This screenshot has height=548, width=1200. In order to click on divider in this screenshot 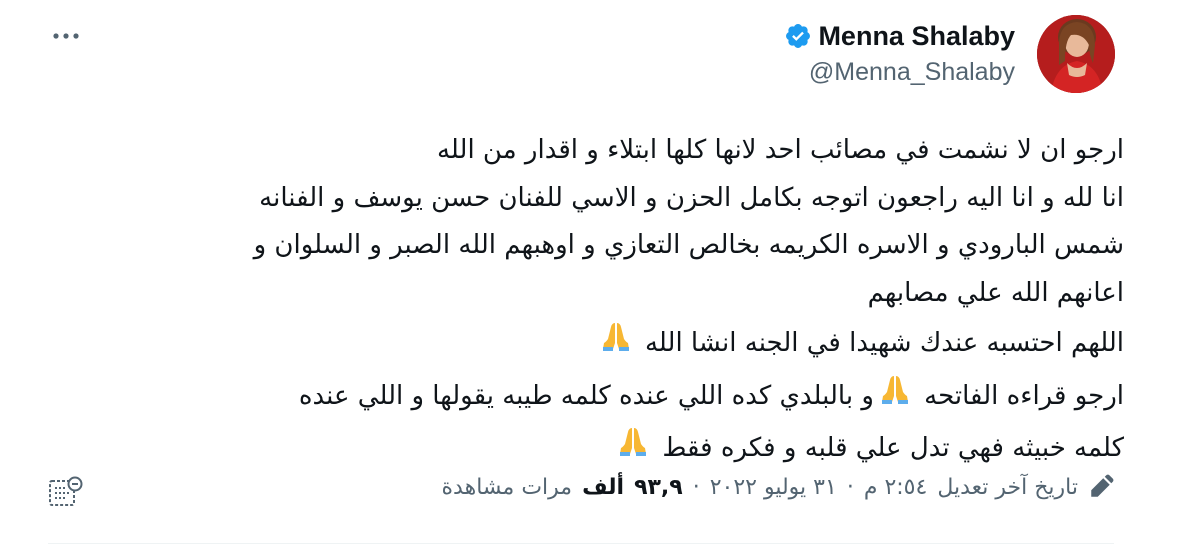, I will do `click(581, 543)`.